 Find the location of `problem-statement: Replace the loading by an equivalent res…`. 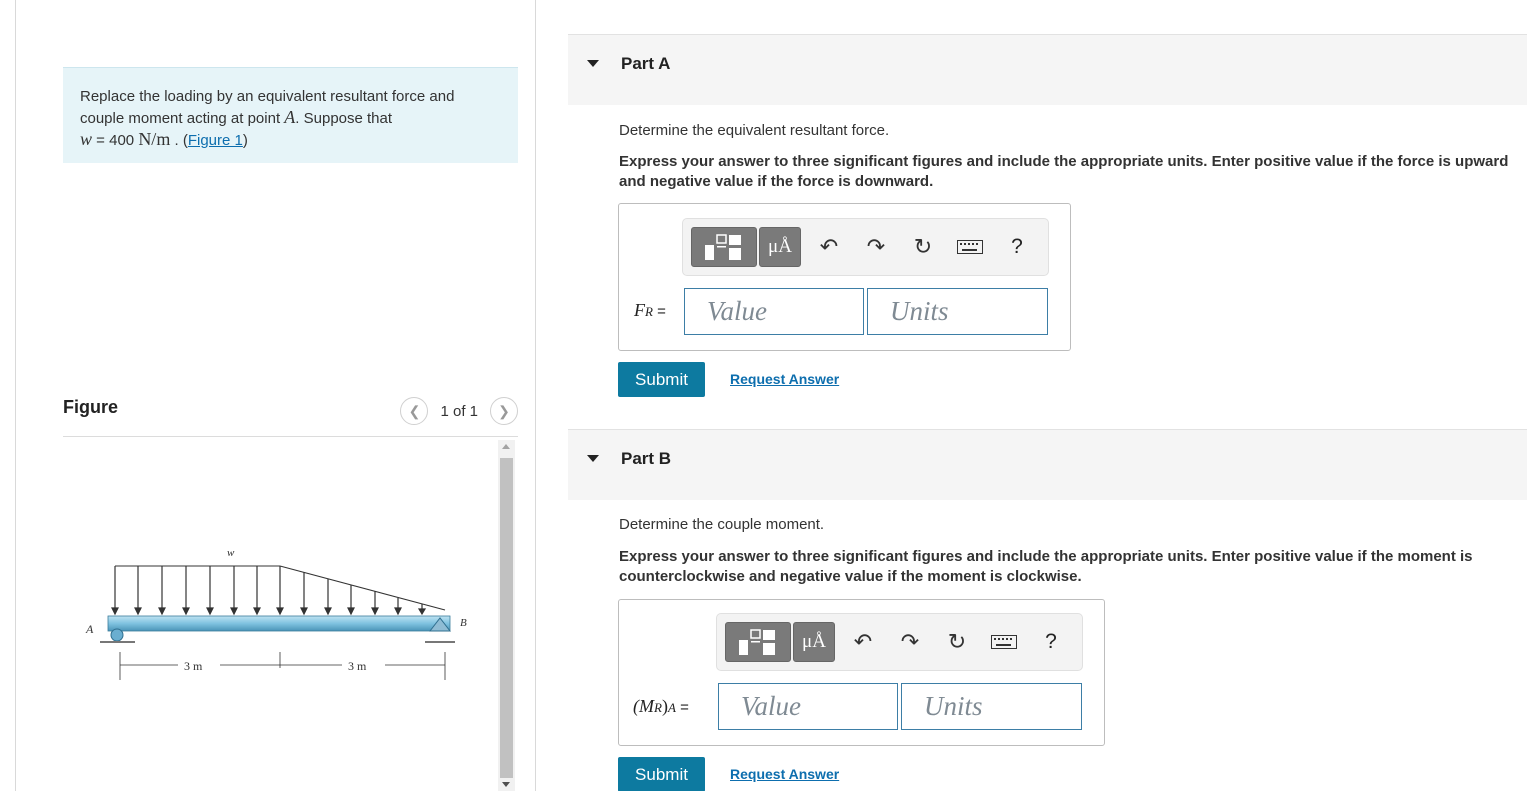

problem-statement: Replace the loading by an equivalent res… is located at coordinates (290, 115).